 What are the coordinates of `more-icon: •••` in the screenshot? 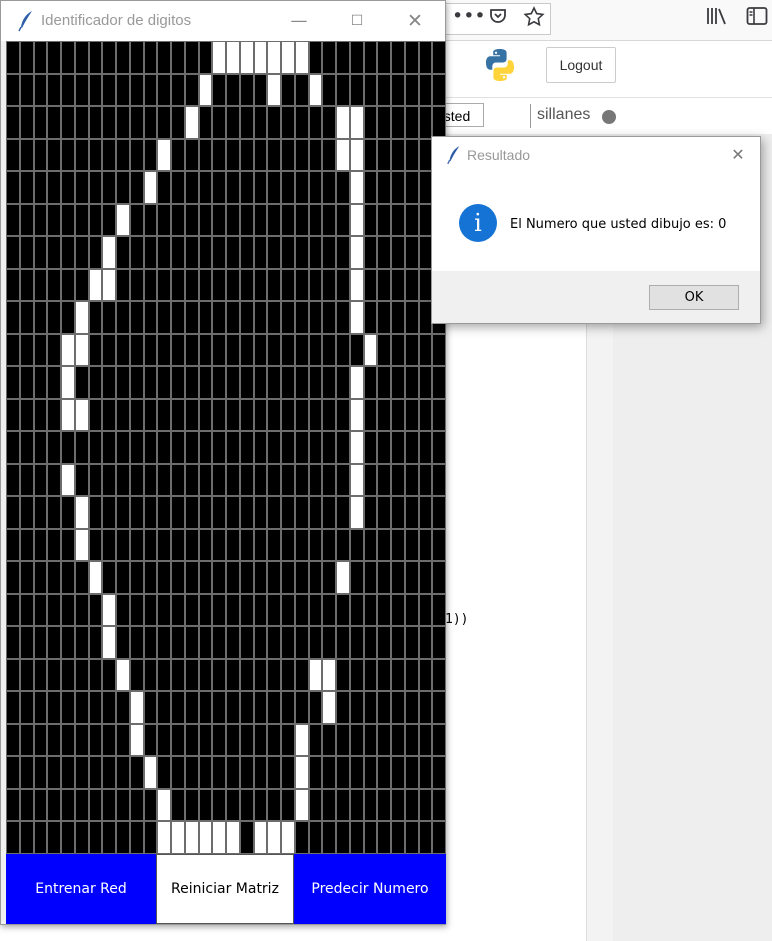 It's located at (469, 16).